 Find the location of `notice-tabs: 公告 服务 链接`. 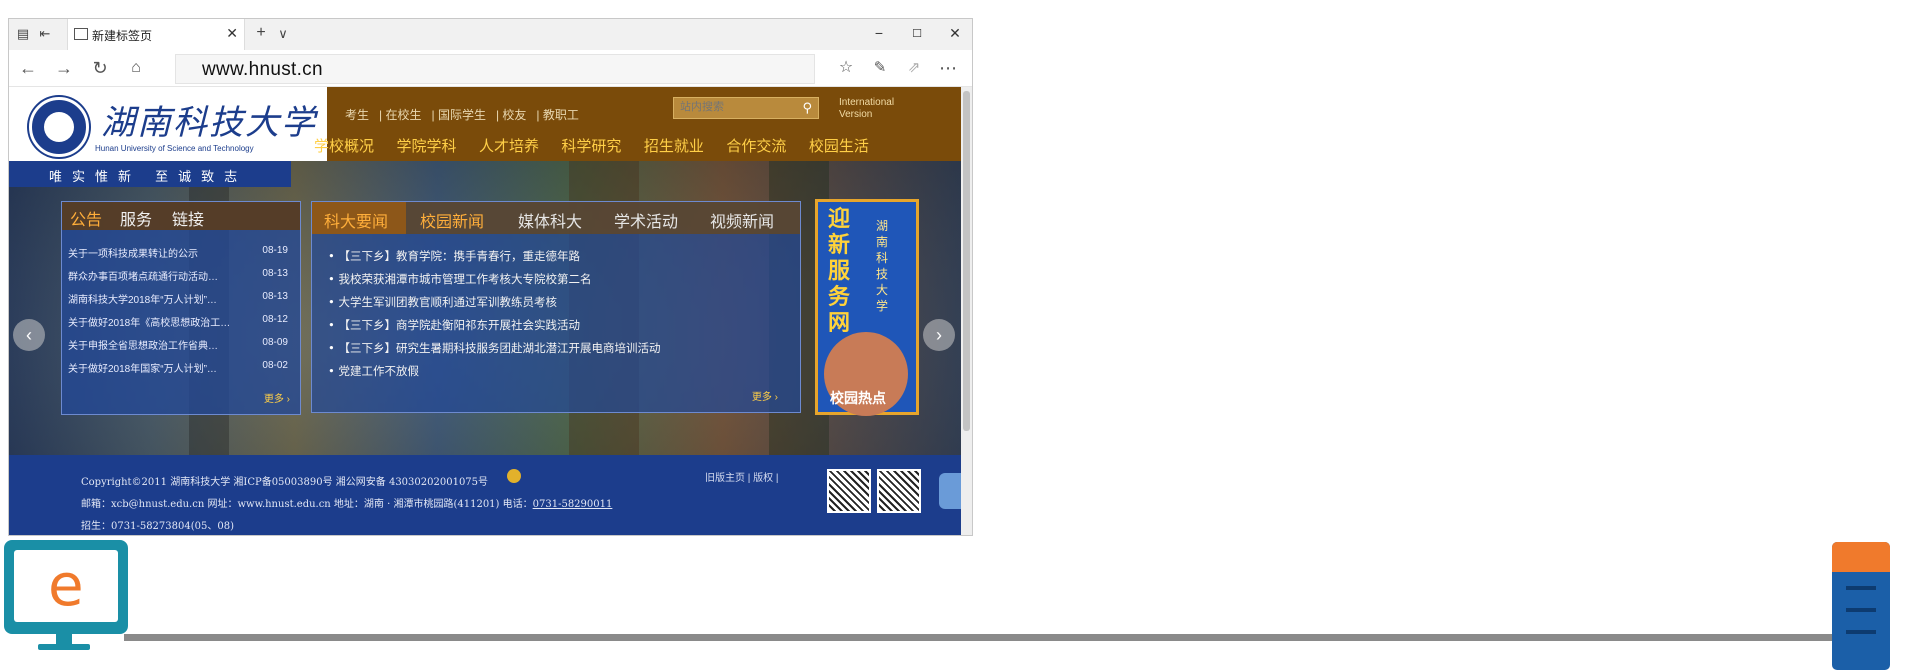

notice-tabs: 公告 服务 链接 is located at coordinates (181, 216).